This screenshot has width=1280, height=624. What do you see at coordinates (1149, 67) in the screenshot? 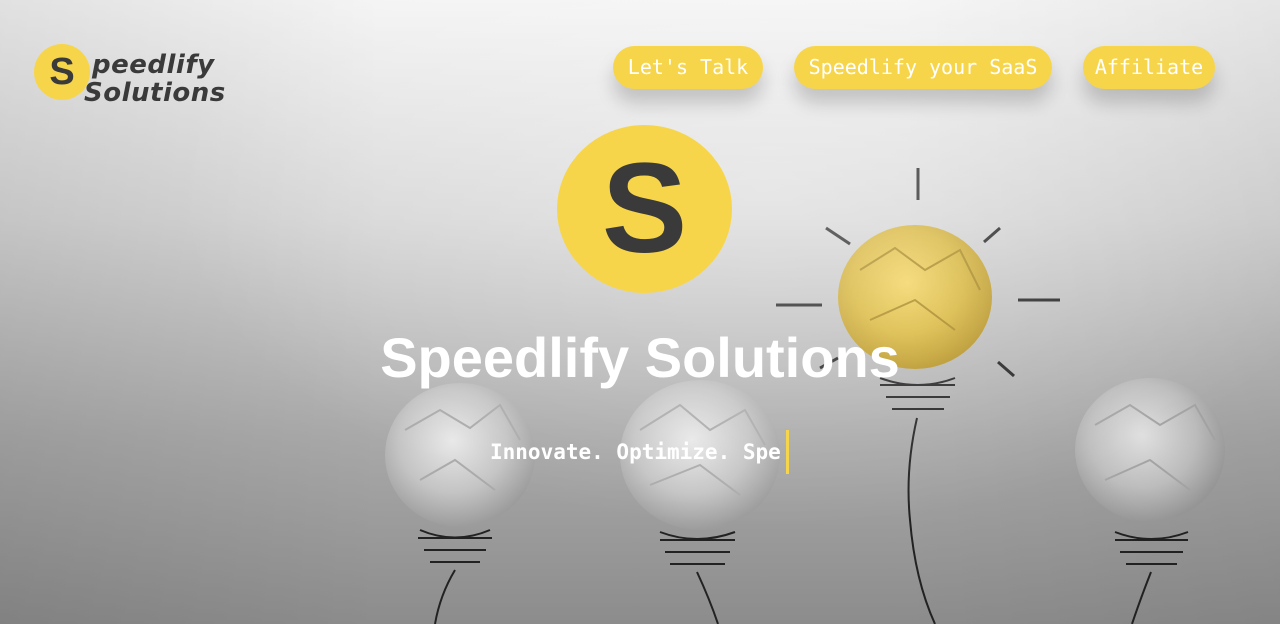
I see `nav-affiliate-button: Affiliate` at bounding box center [1149, 67].